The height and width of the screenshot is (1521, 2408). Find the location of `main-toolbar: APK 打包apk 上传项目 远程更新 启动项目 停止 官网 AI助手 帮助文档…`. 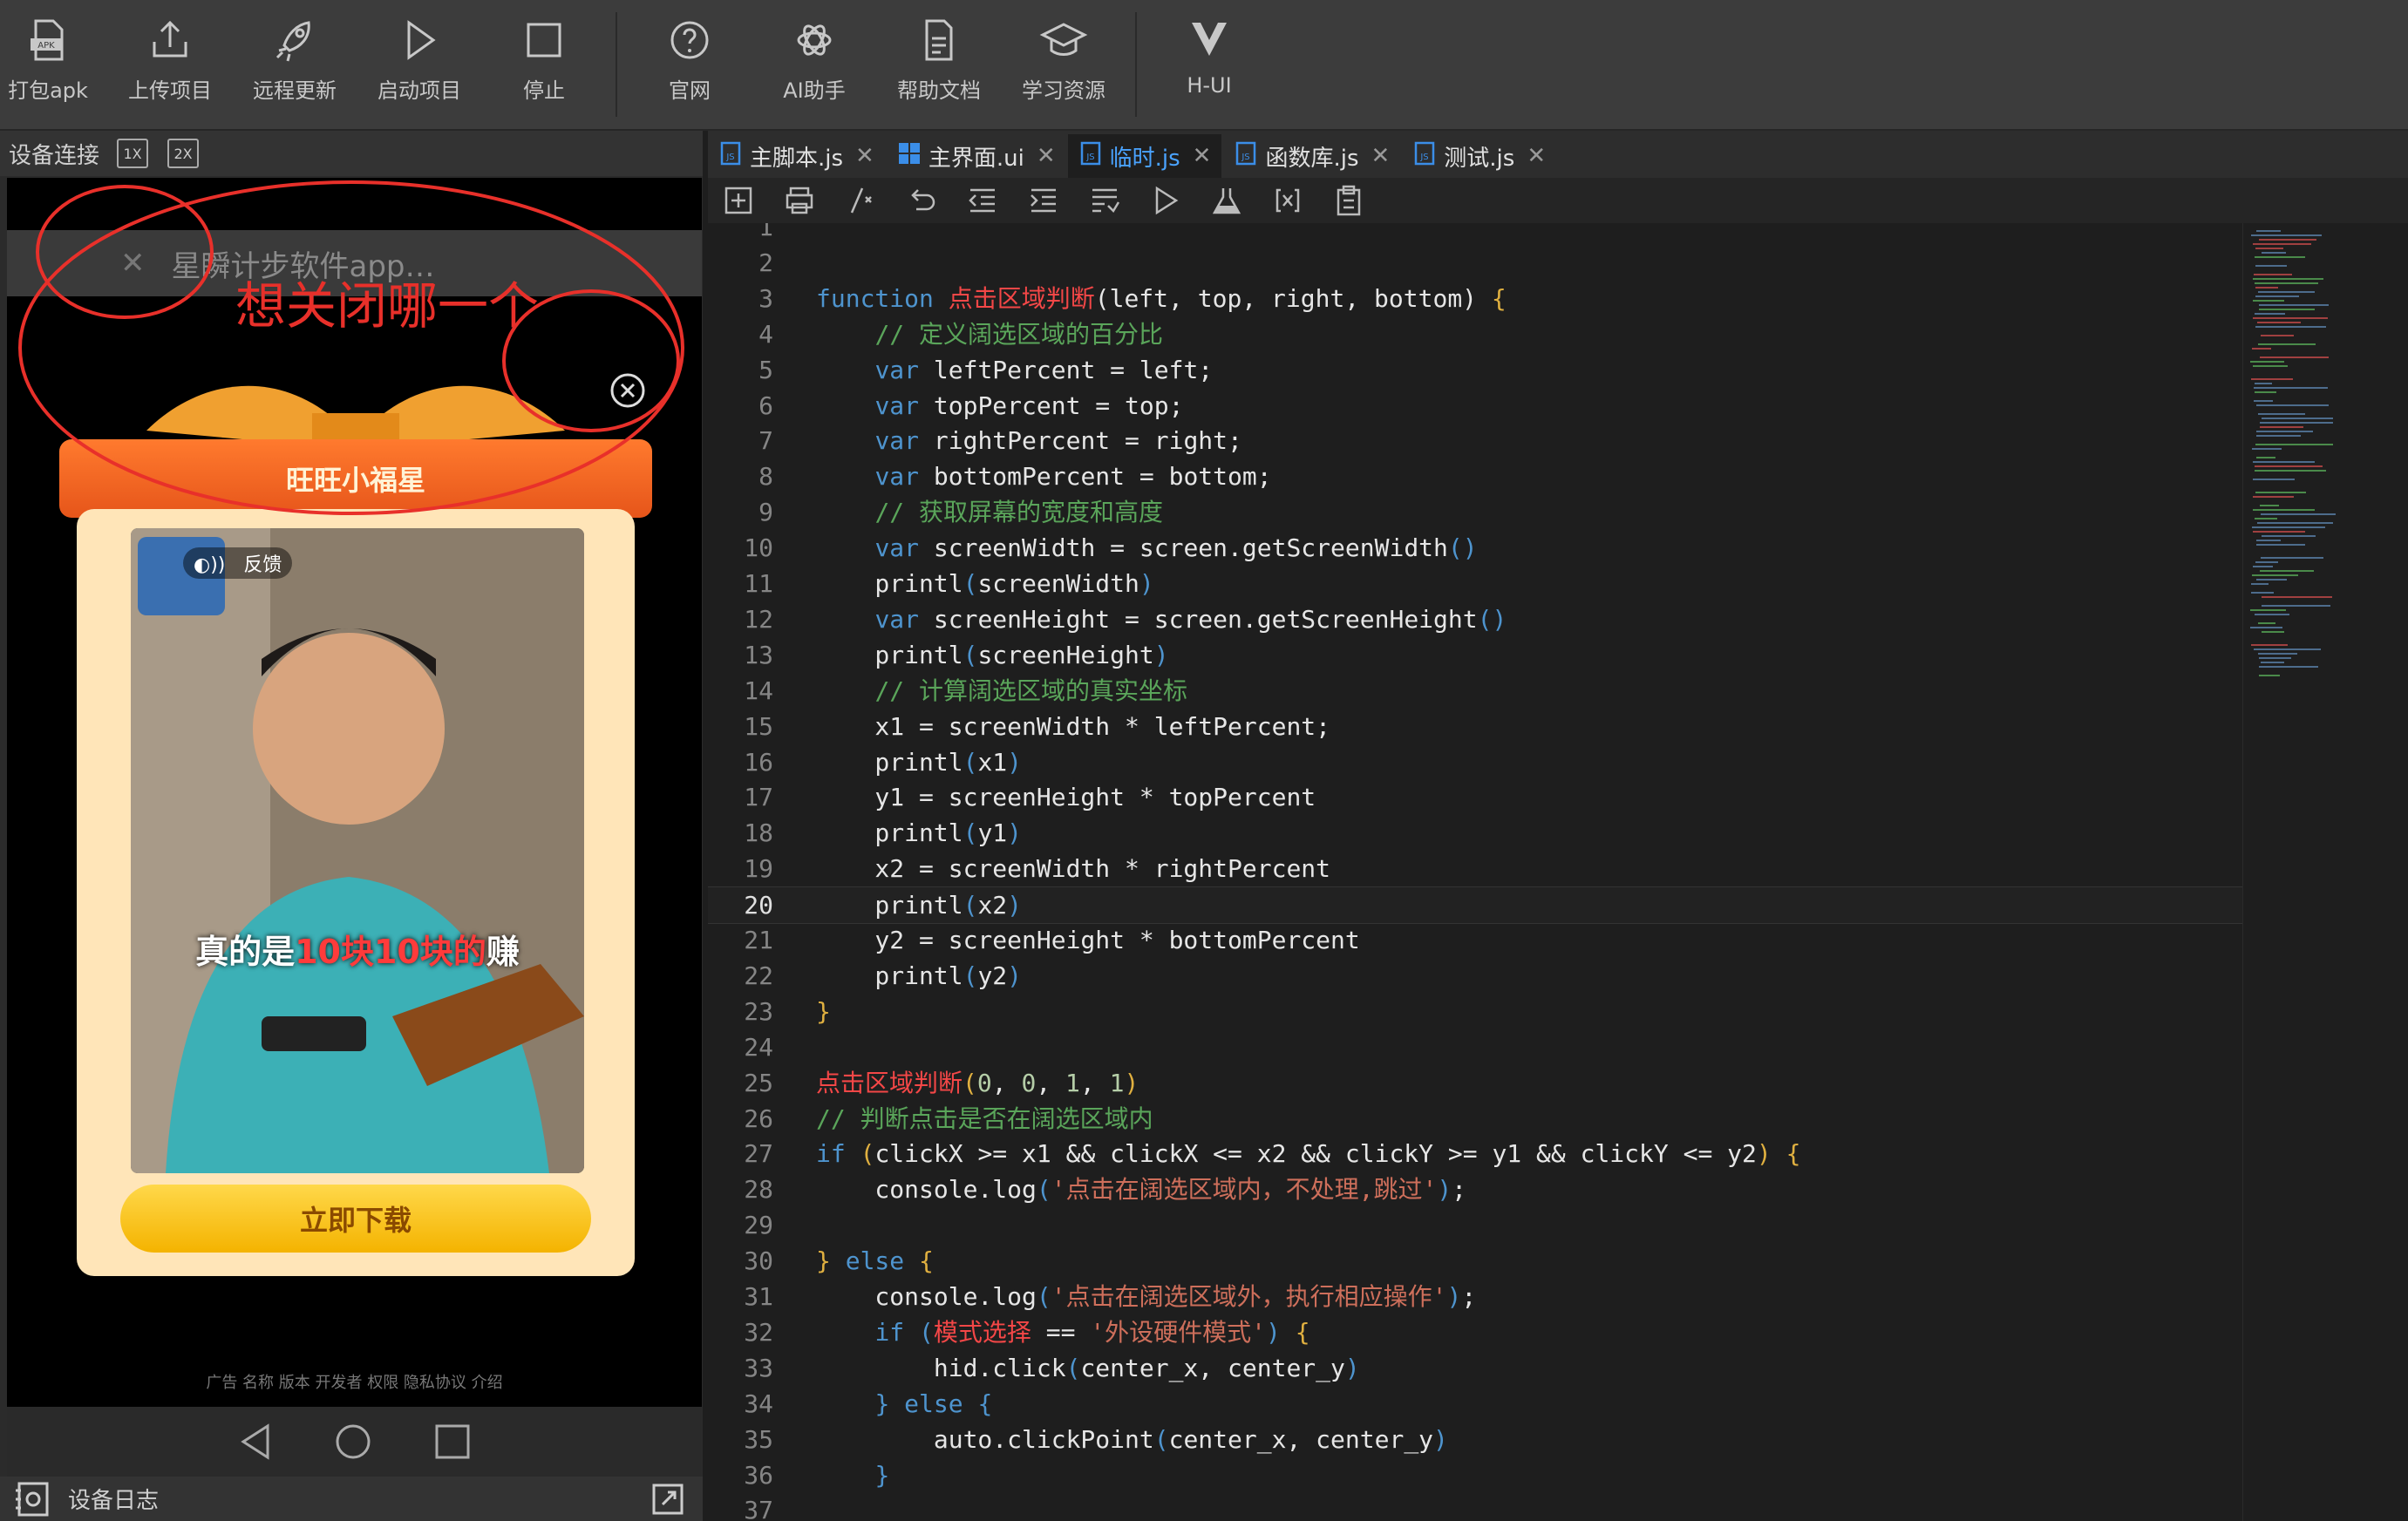

main-toolbar: APK 打包apk 上传项目 远程更新 启动项目 停止 官网 AI助手 帮助文档… is located at coordinates (1204, 65).